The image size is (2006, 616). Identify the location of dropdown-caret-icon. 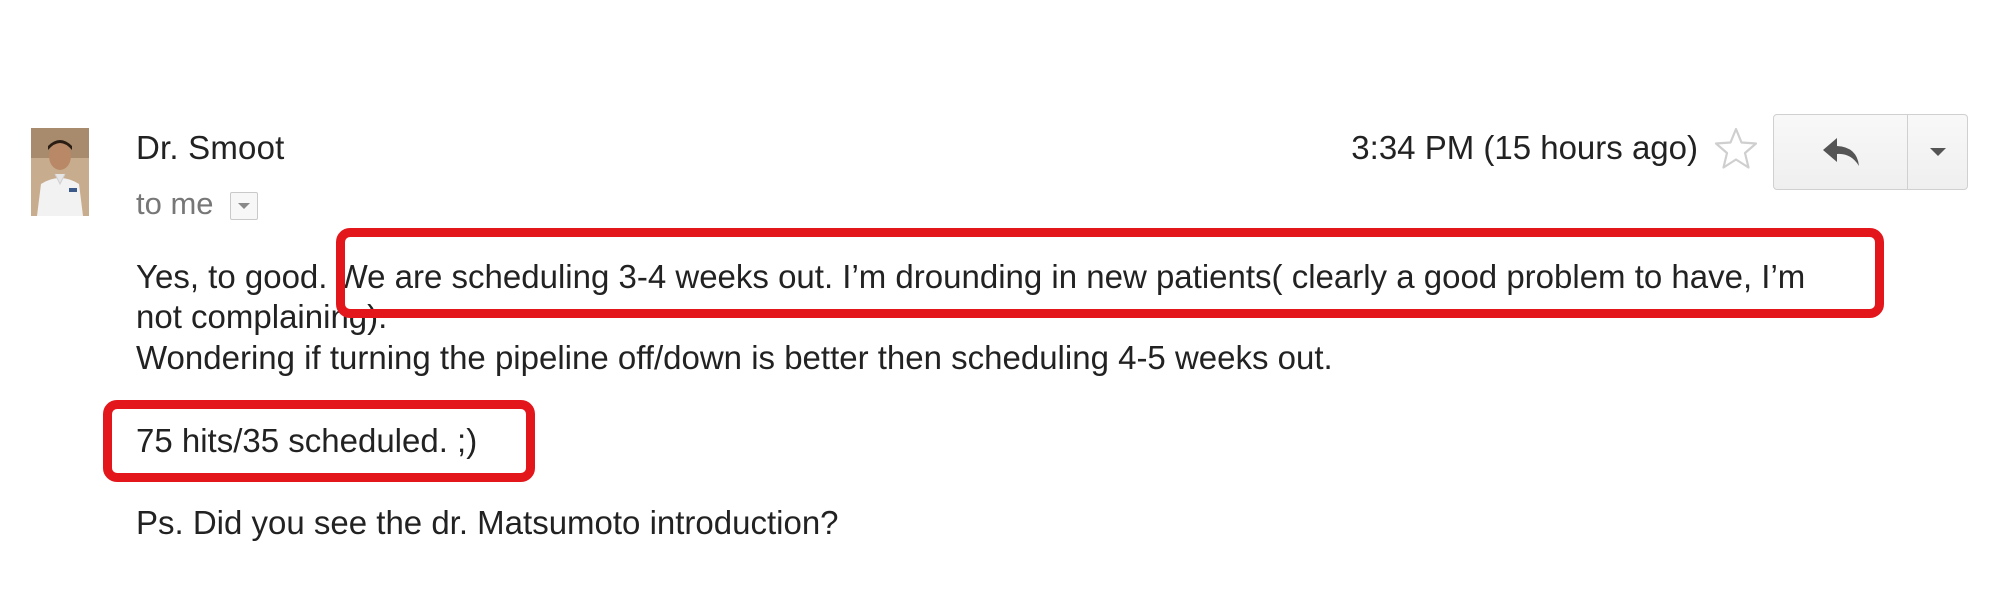
(1937, 152).